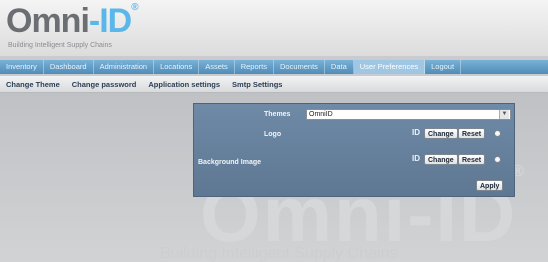 The height and width of the screenshot is (262, 548). Describe the element at coordinates (48, 21) in the screenshot. I see `logo-text: Omni` at that location.